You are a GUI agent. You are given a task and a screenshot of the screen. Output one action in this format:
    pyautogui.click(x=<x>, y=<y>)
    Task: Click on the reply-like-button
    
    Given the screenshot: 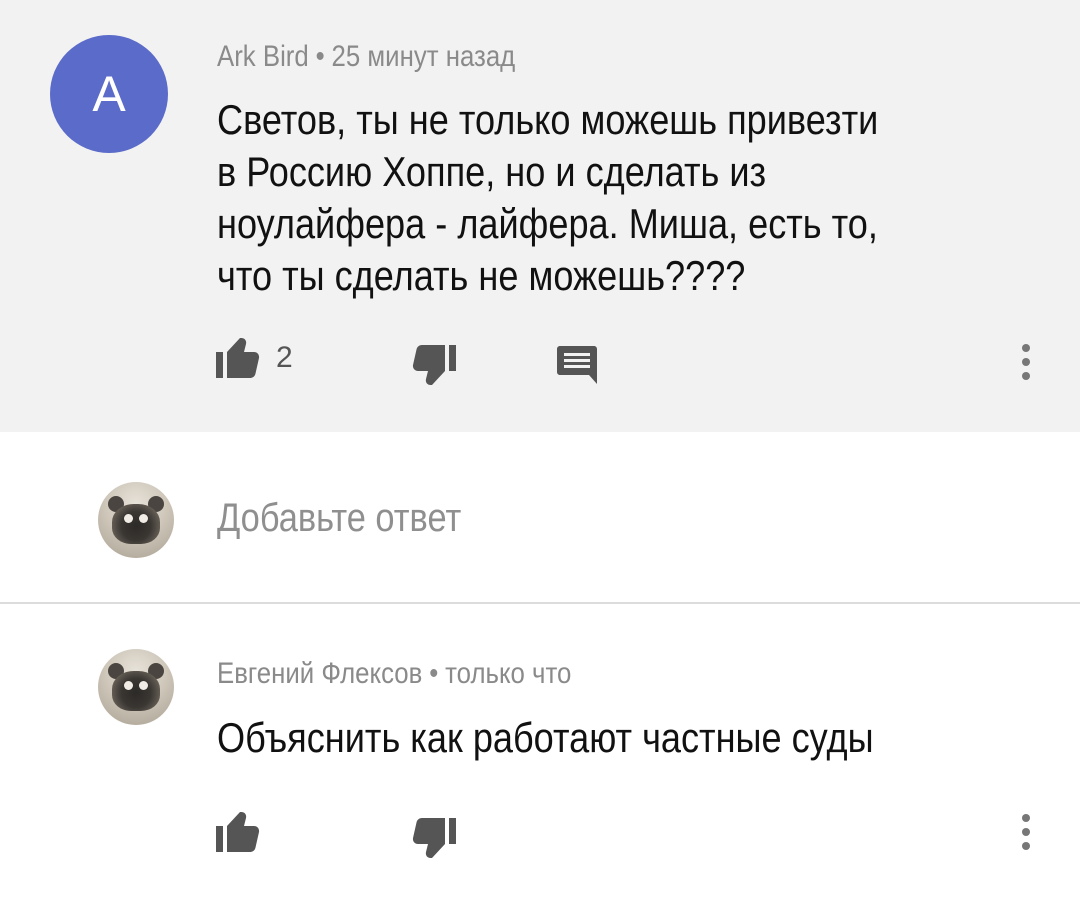 What is the action you would take?
    pyautogui.click(x=238, y=832)
    